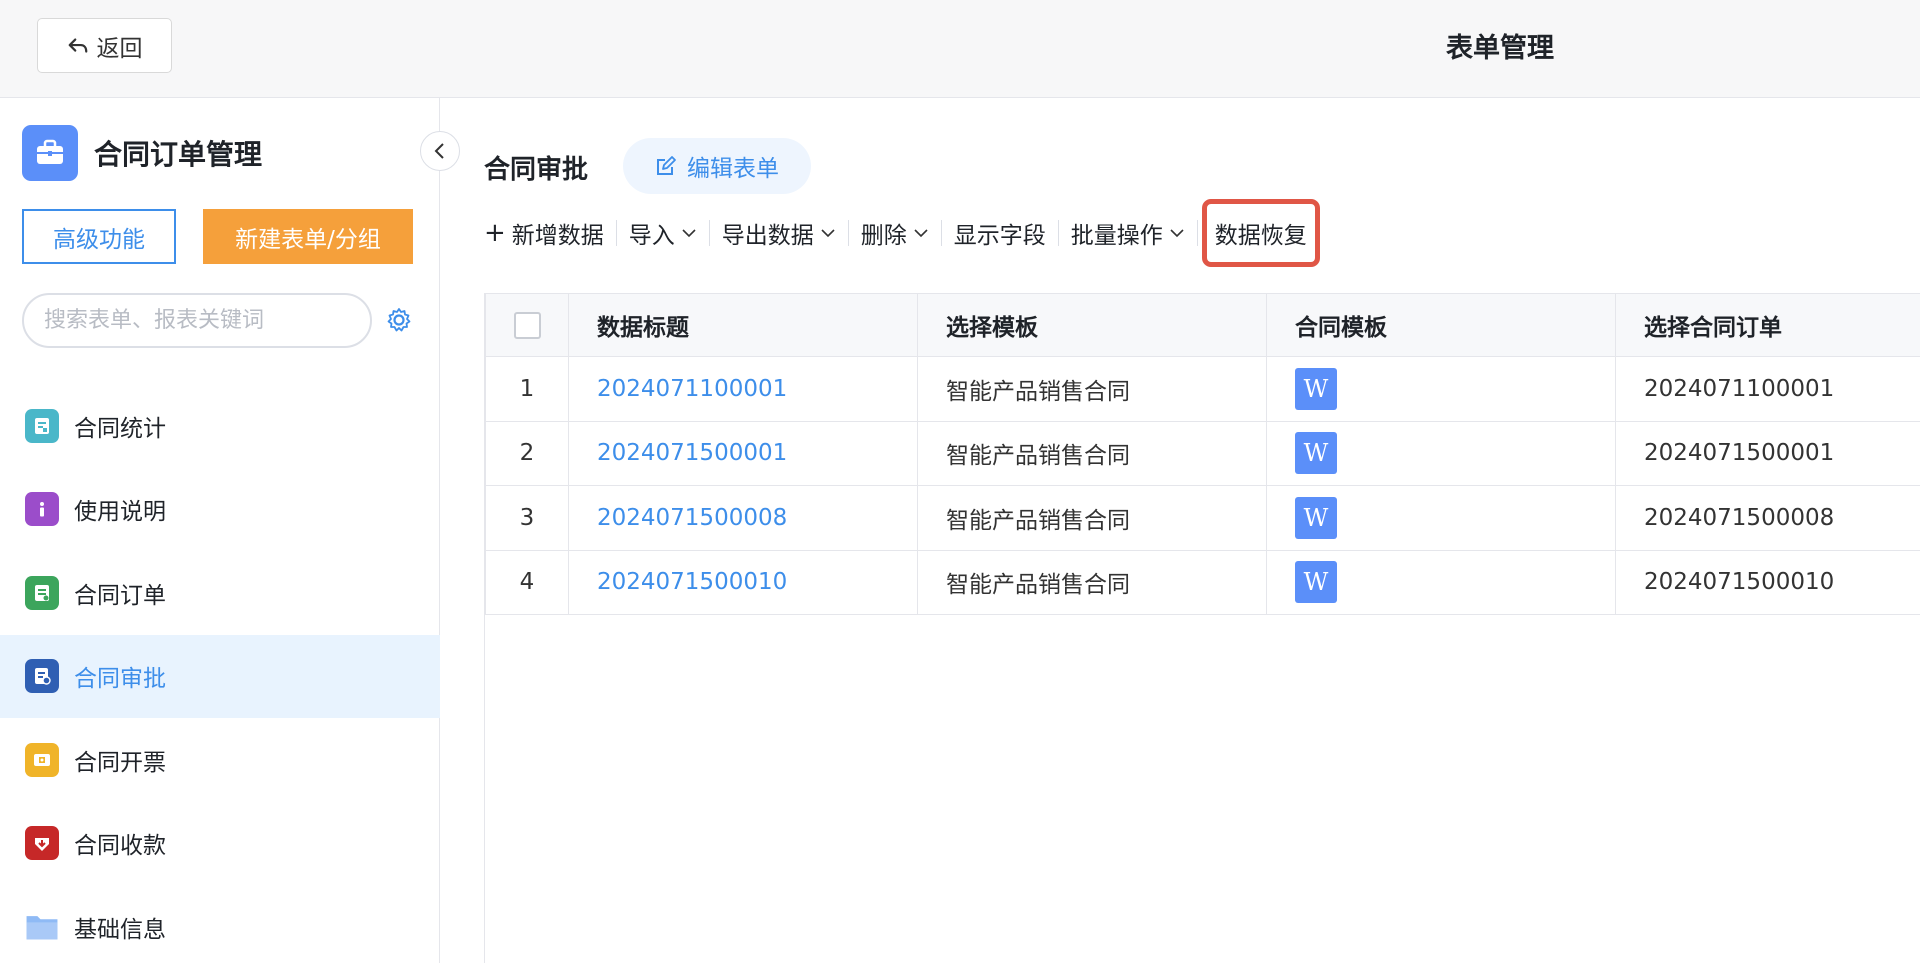 Image resolution: width=1920 pixels, height=969 pixels. What do you see at coordinates (1768, 325) in the screenshot?
I see `column-header: 选择合同订单` at bounding box center [1768, 325].